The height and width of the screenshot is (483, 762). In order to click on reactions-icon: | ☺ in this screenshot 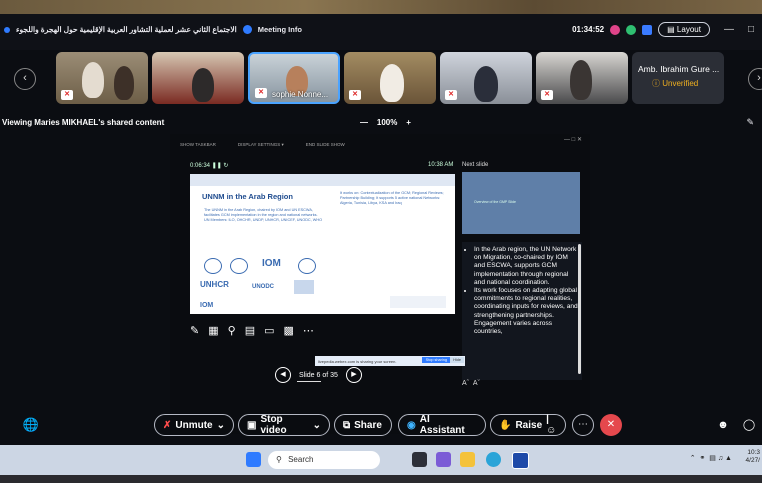, I will do `click(551, 425)`.